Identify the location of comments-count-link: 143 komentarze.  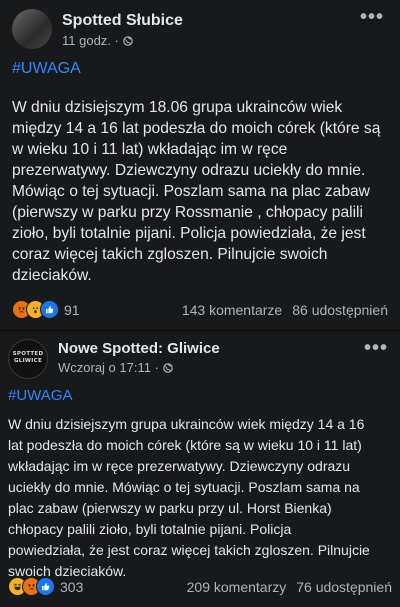
(232, 310).